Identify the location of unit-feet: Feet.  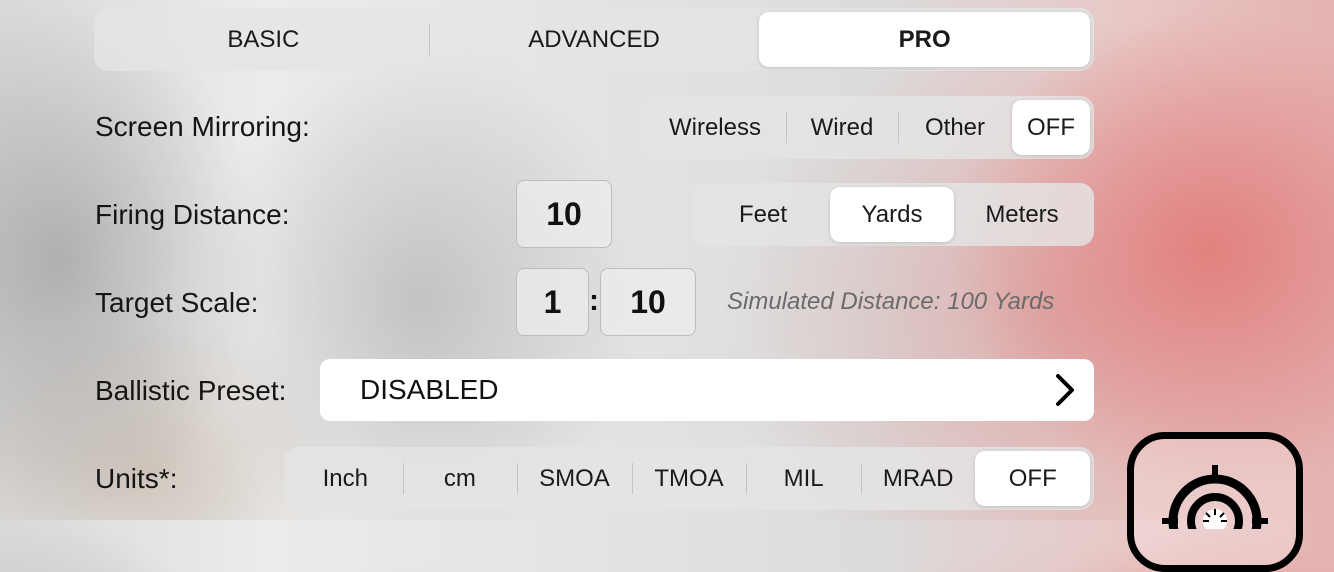
(763, 214).